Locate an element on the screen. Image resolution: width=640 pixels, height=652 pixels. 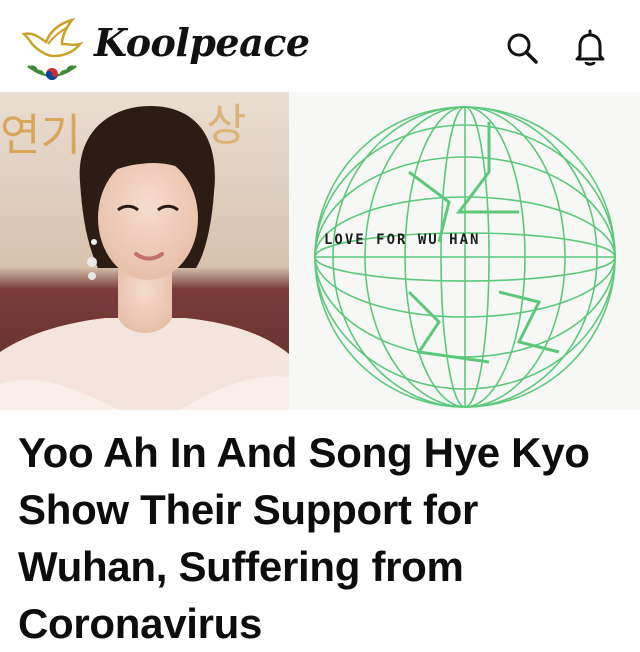
graphic-caption: LOVE FOR WU HAN is located at coordinates (402, 240).